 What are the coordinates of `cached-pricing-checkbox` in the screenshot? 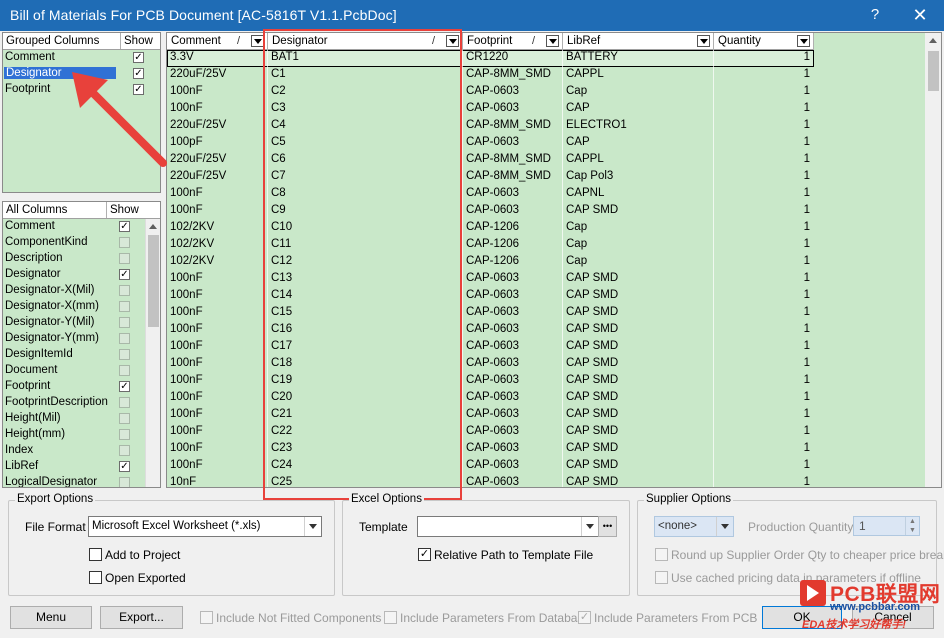 It's located at (661, 577).